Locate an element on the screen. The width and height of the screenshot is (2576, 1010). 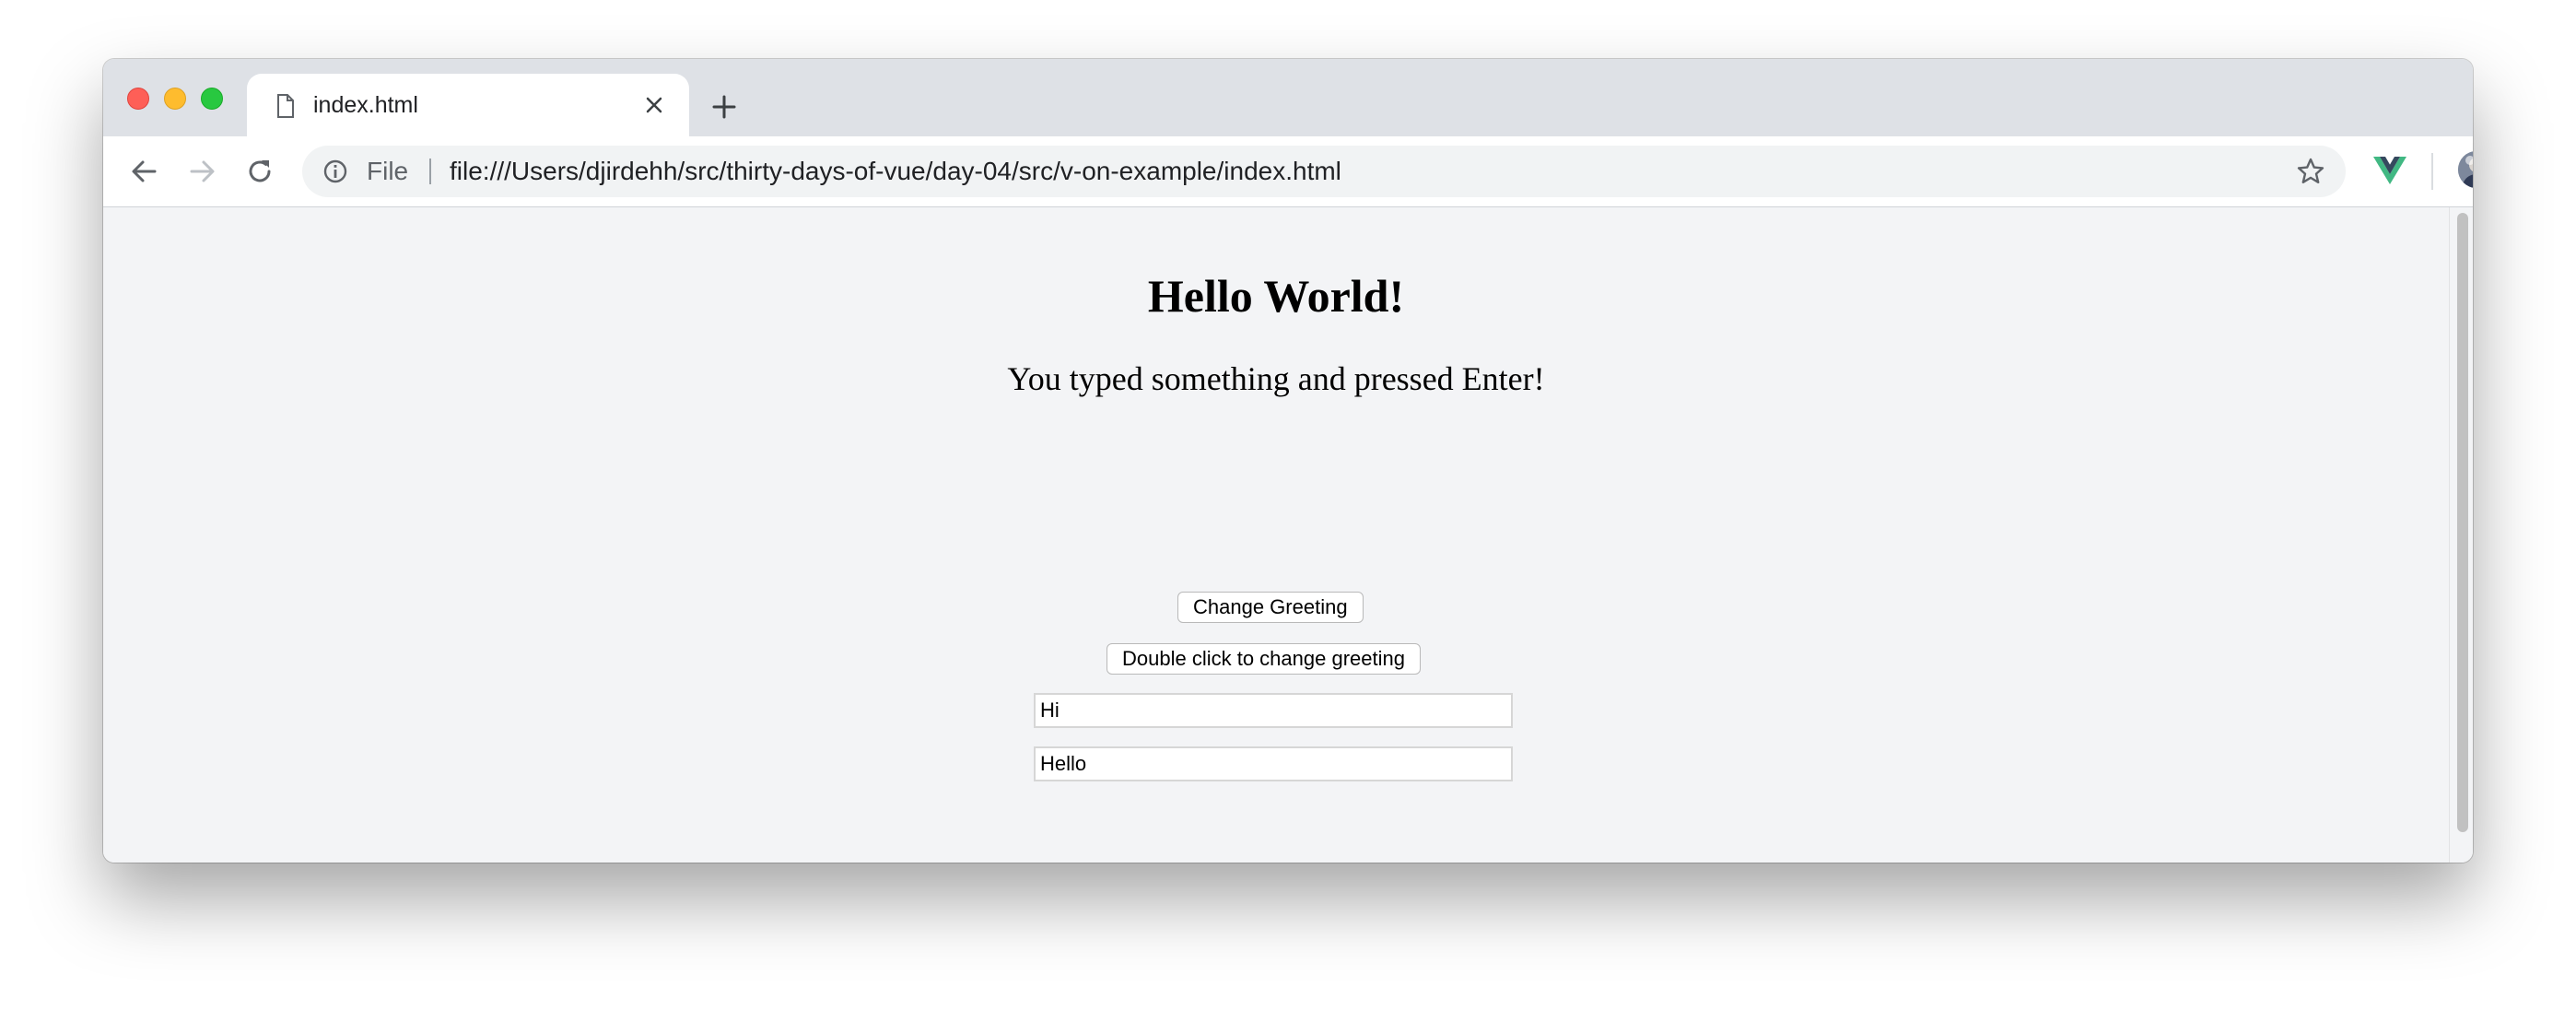
vertical-scrollbar is located at coordinates (2461, 535).